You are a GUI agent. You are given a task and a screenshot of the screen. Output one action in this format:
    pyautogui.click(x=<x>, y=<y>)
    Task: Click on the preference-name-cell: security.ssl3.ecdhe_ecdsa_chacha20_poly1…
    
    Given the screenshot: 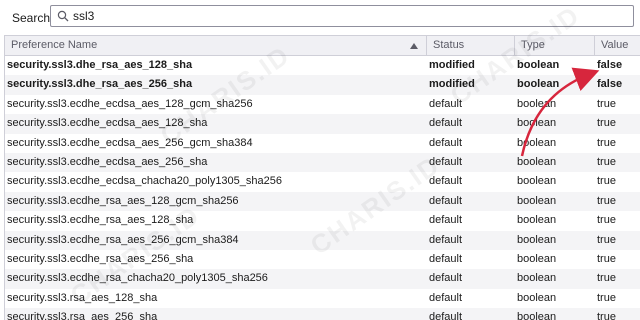 What is the action you would take?
    pyautogui.click(x=144, y=181)
    